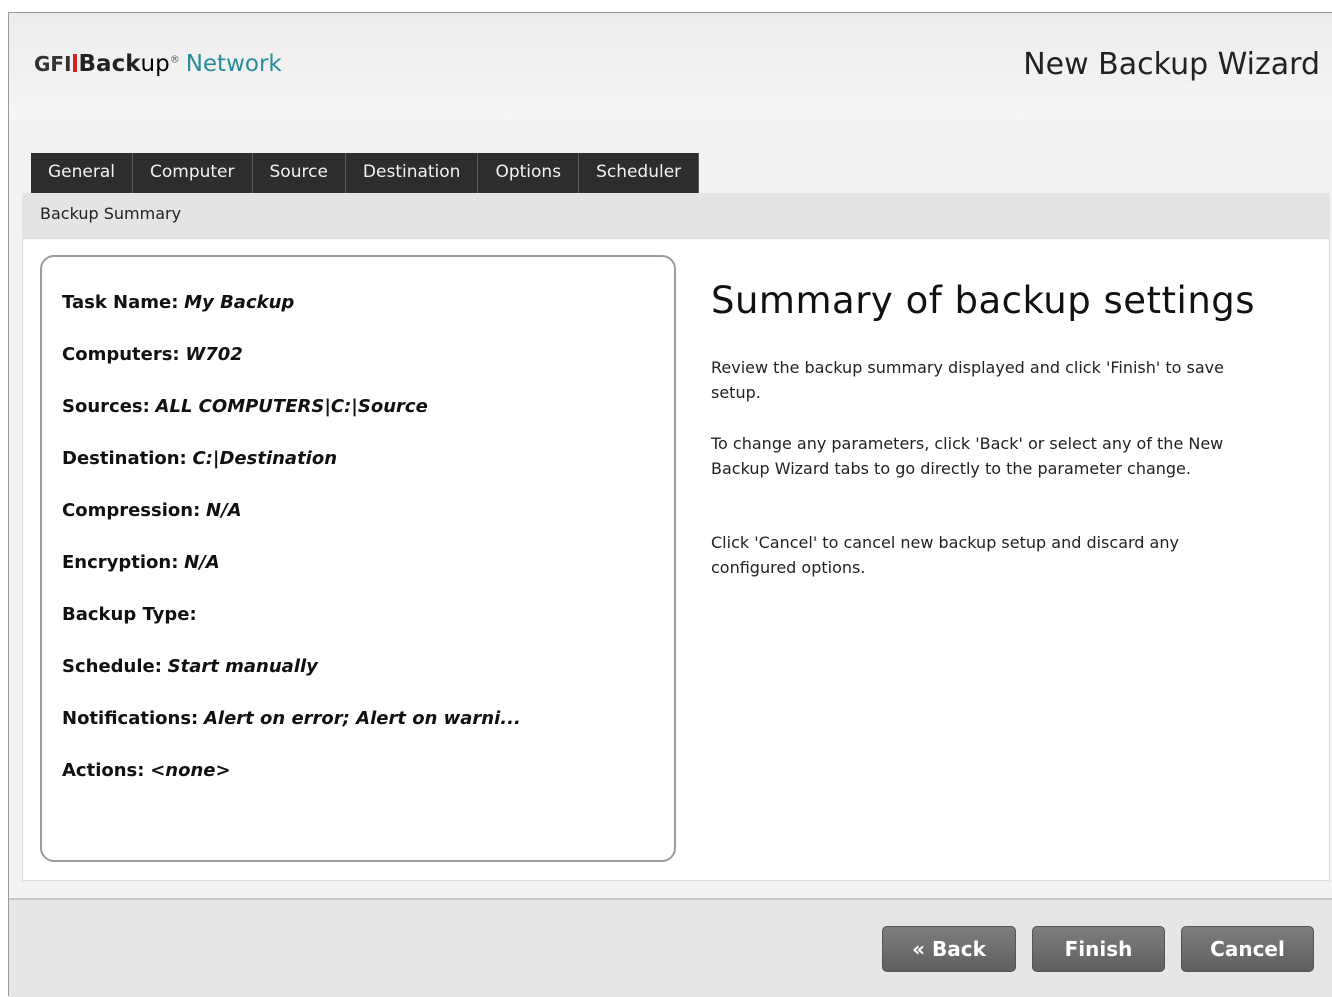 Image resolution: width=1332 pixels, height=997 pixels. I want to click on summary-destination: Destination: C:|Destination, so click(200, 458).